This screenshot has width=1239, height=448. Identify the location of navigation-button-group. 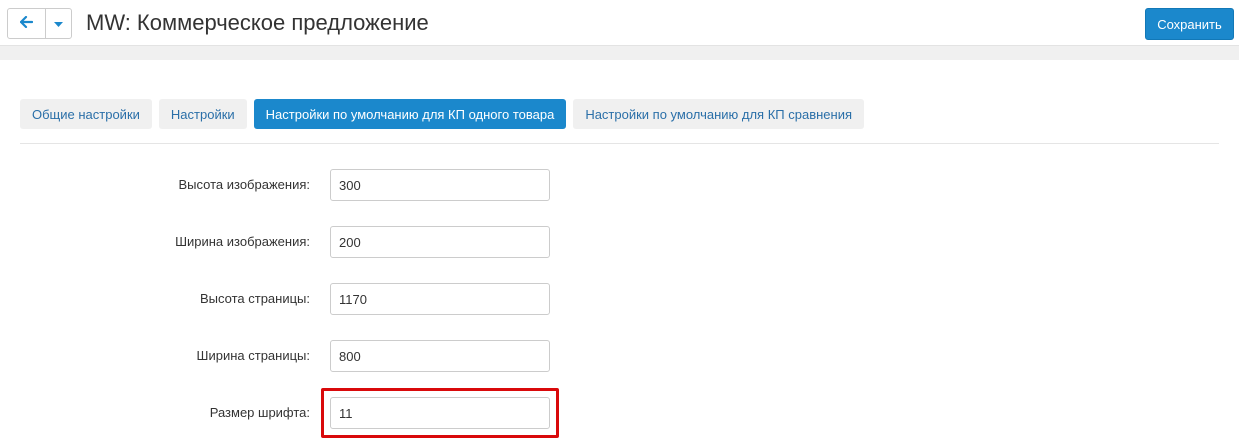
(39, 23).